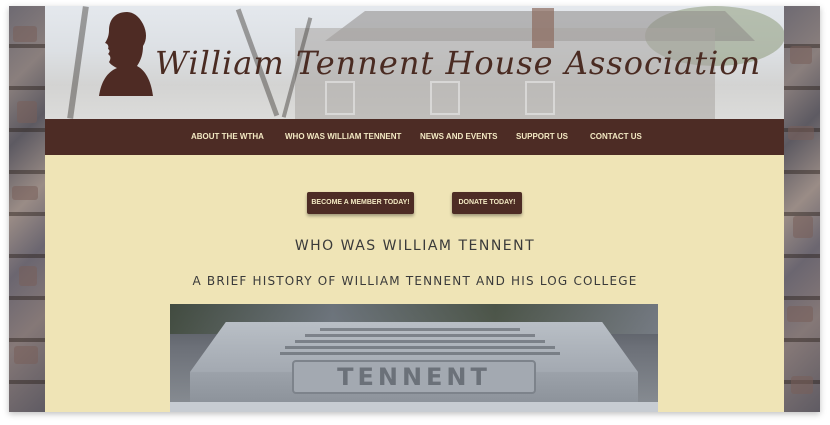  Describe the element at coordinates (27, 209) in the screenshot. I see `stone-wall-left` at that location.